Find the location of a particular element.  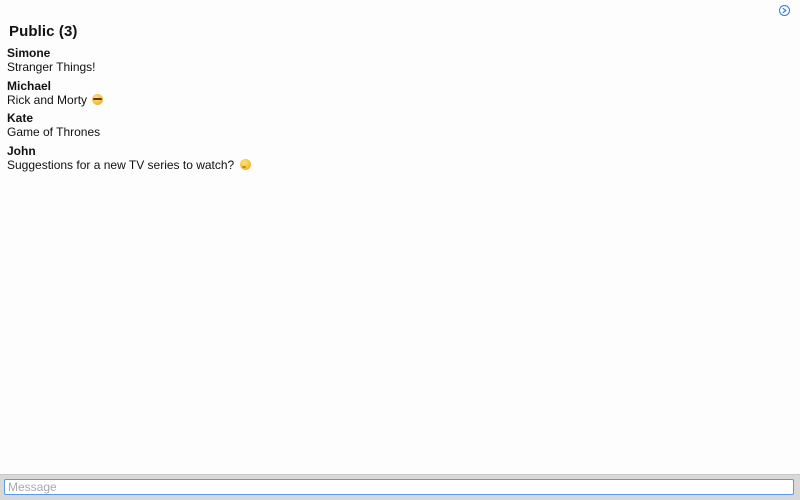

message-text-row: Stranger Things! is located at coordinates (387, 67).